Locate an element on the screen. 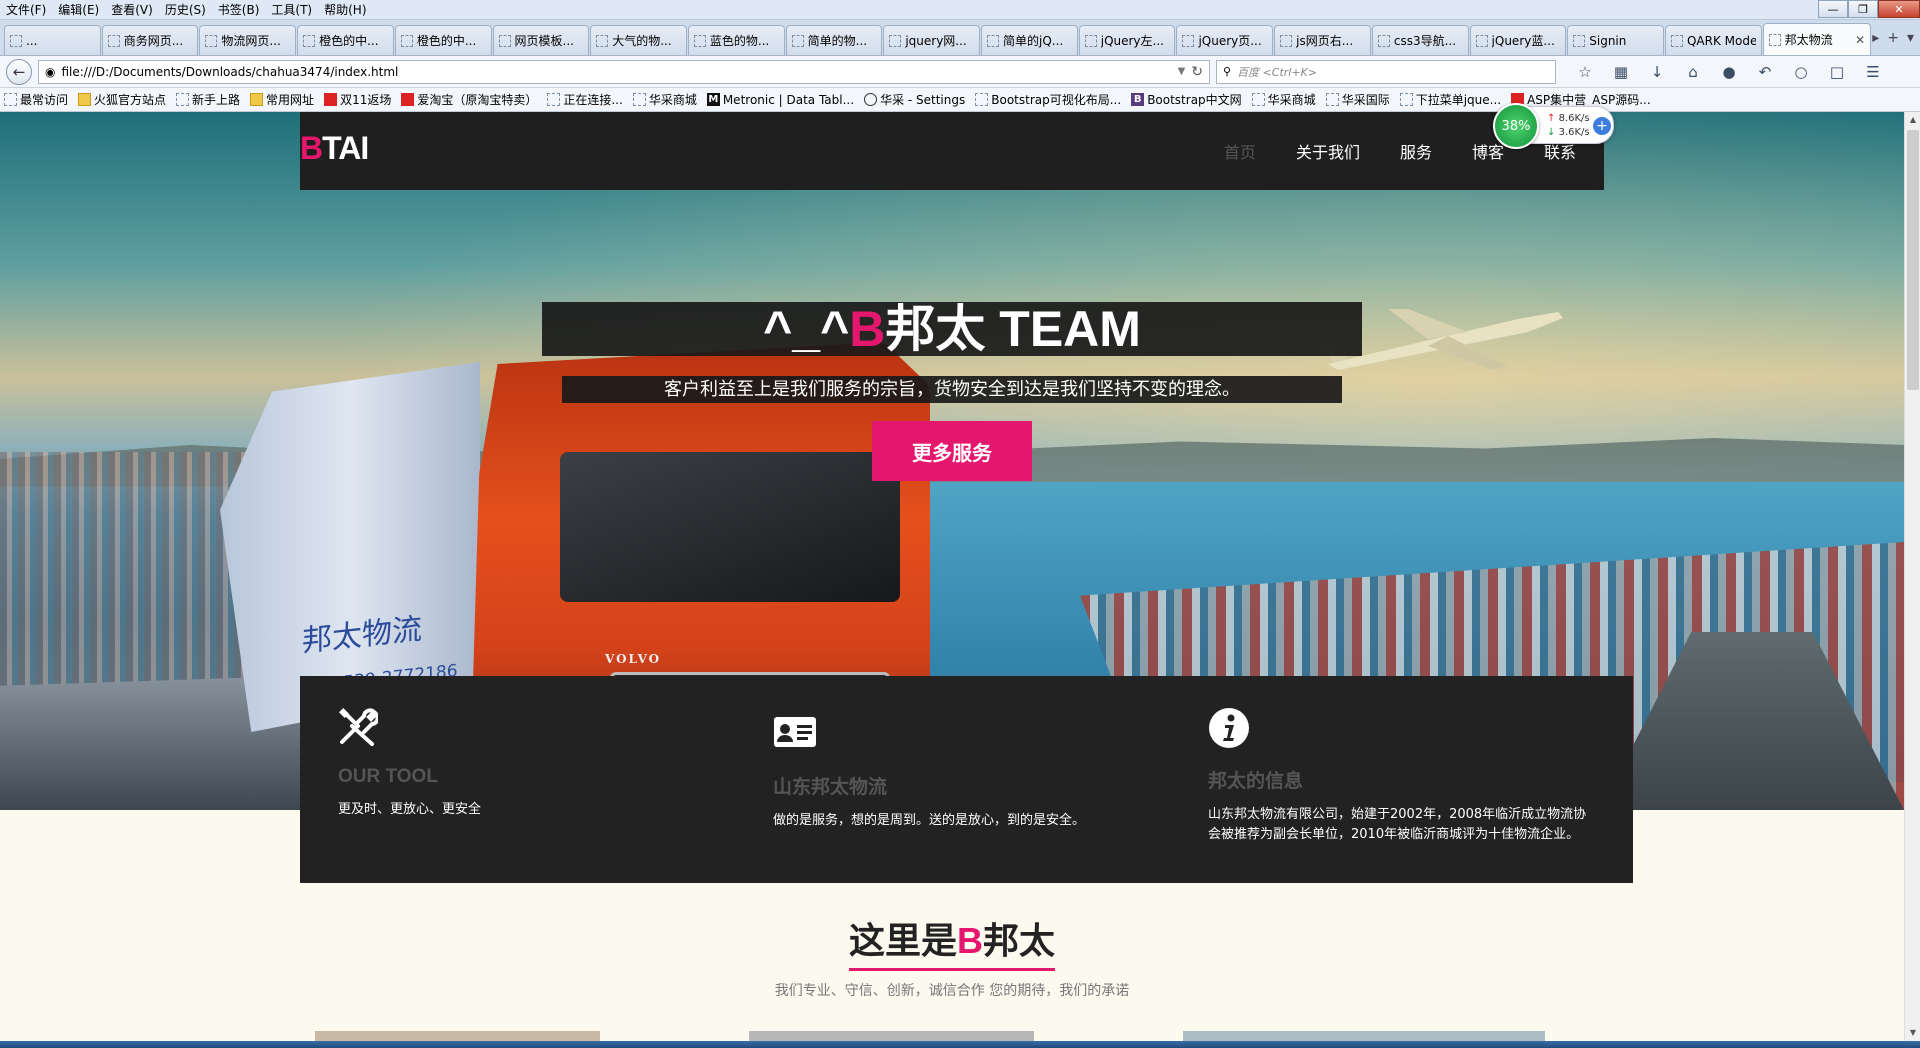  bookmark-item: 最常访问 is located at coordinates (36, 99).